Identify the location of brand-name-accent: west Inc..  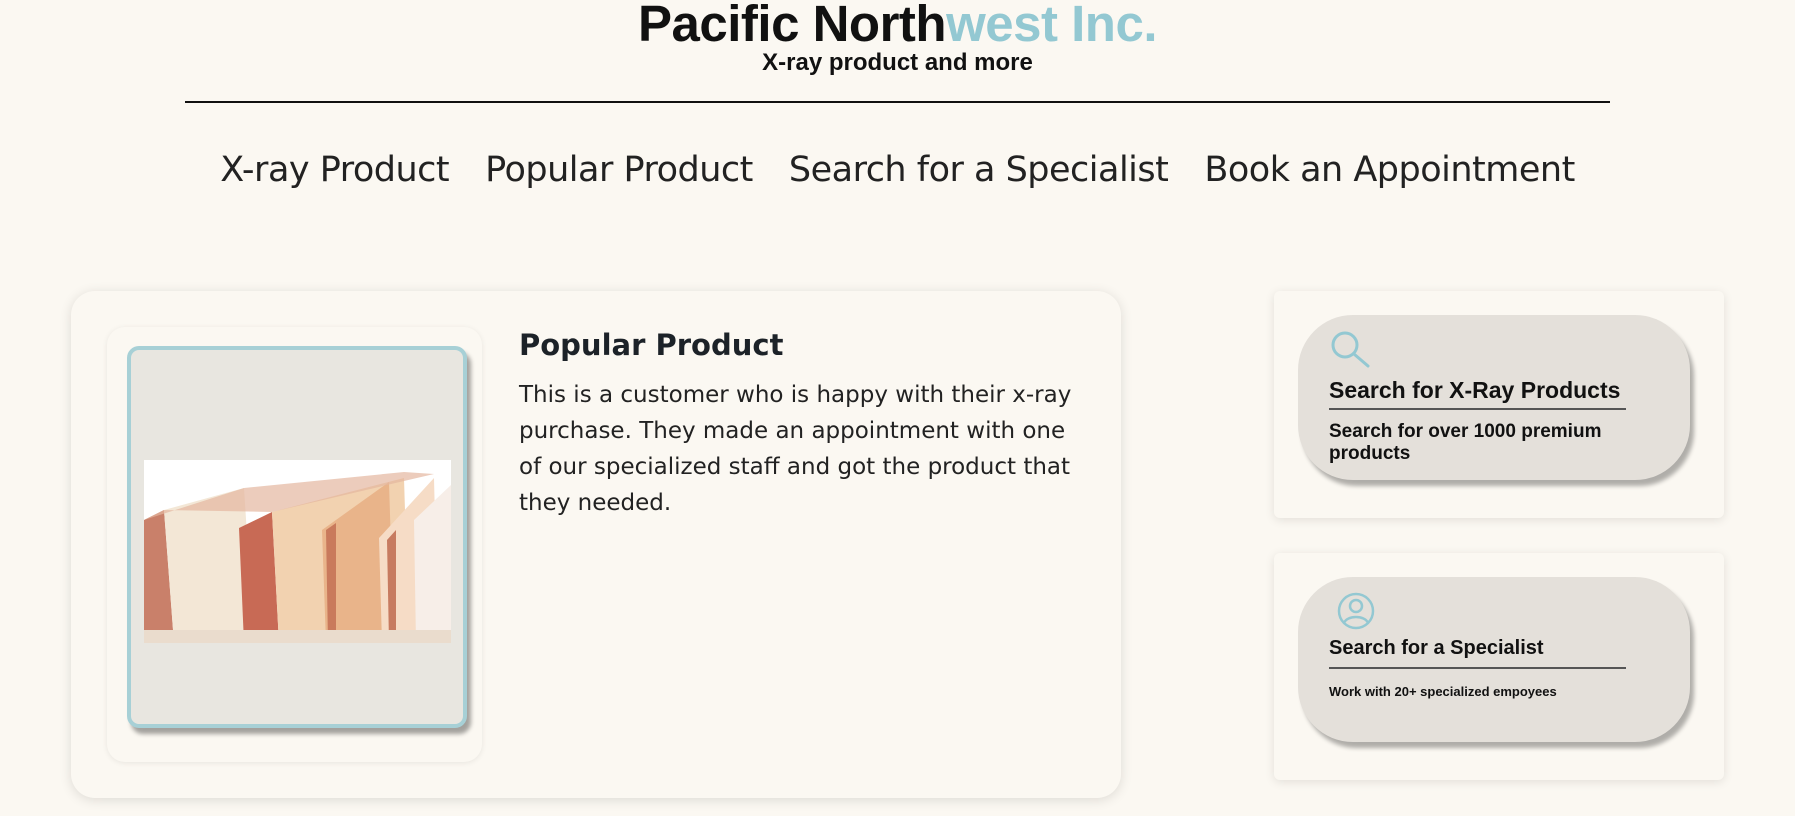
(1051, 26).